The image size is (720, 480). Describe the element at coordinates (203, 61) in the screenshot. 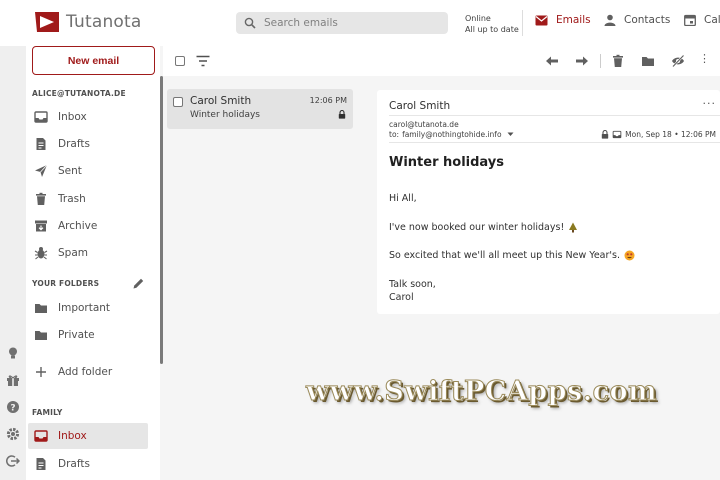

I see `filter-icon` at that location.